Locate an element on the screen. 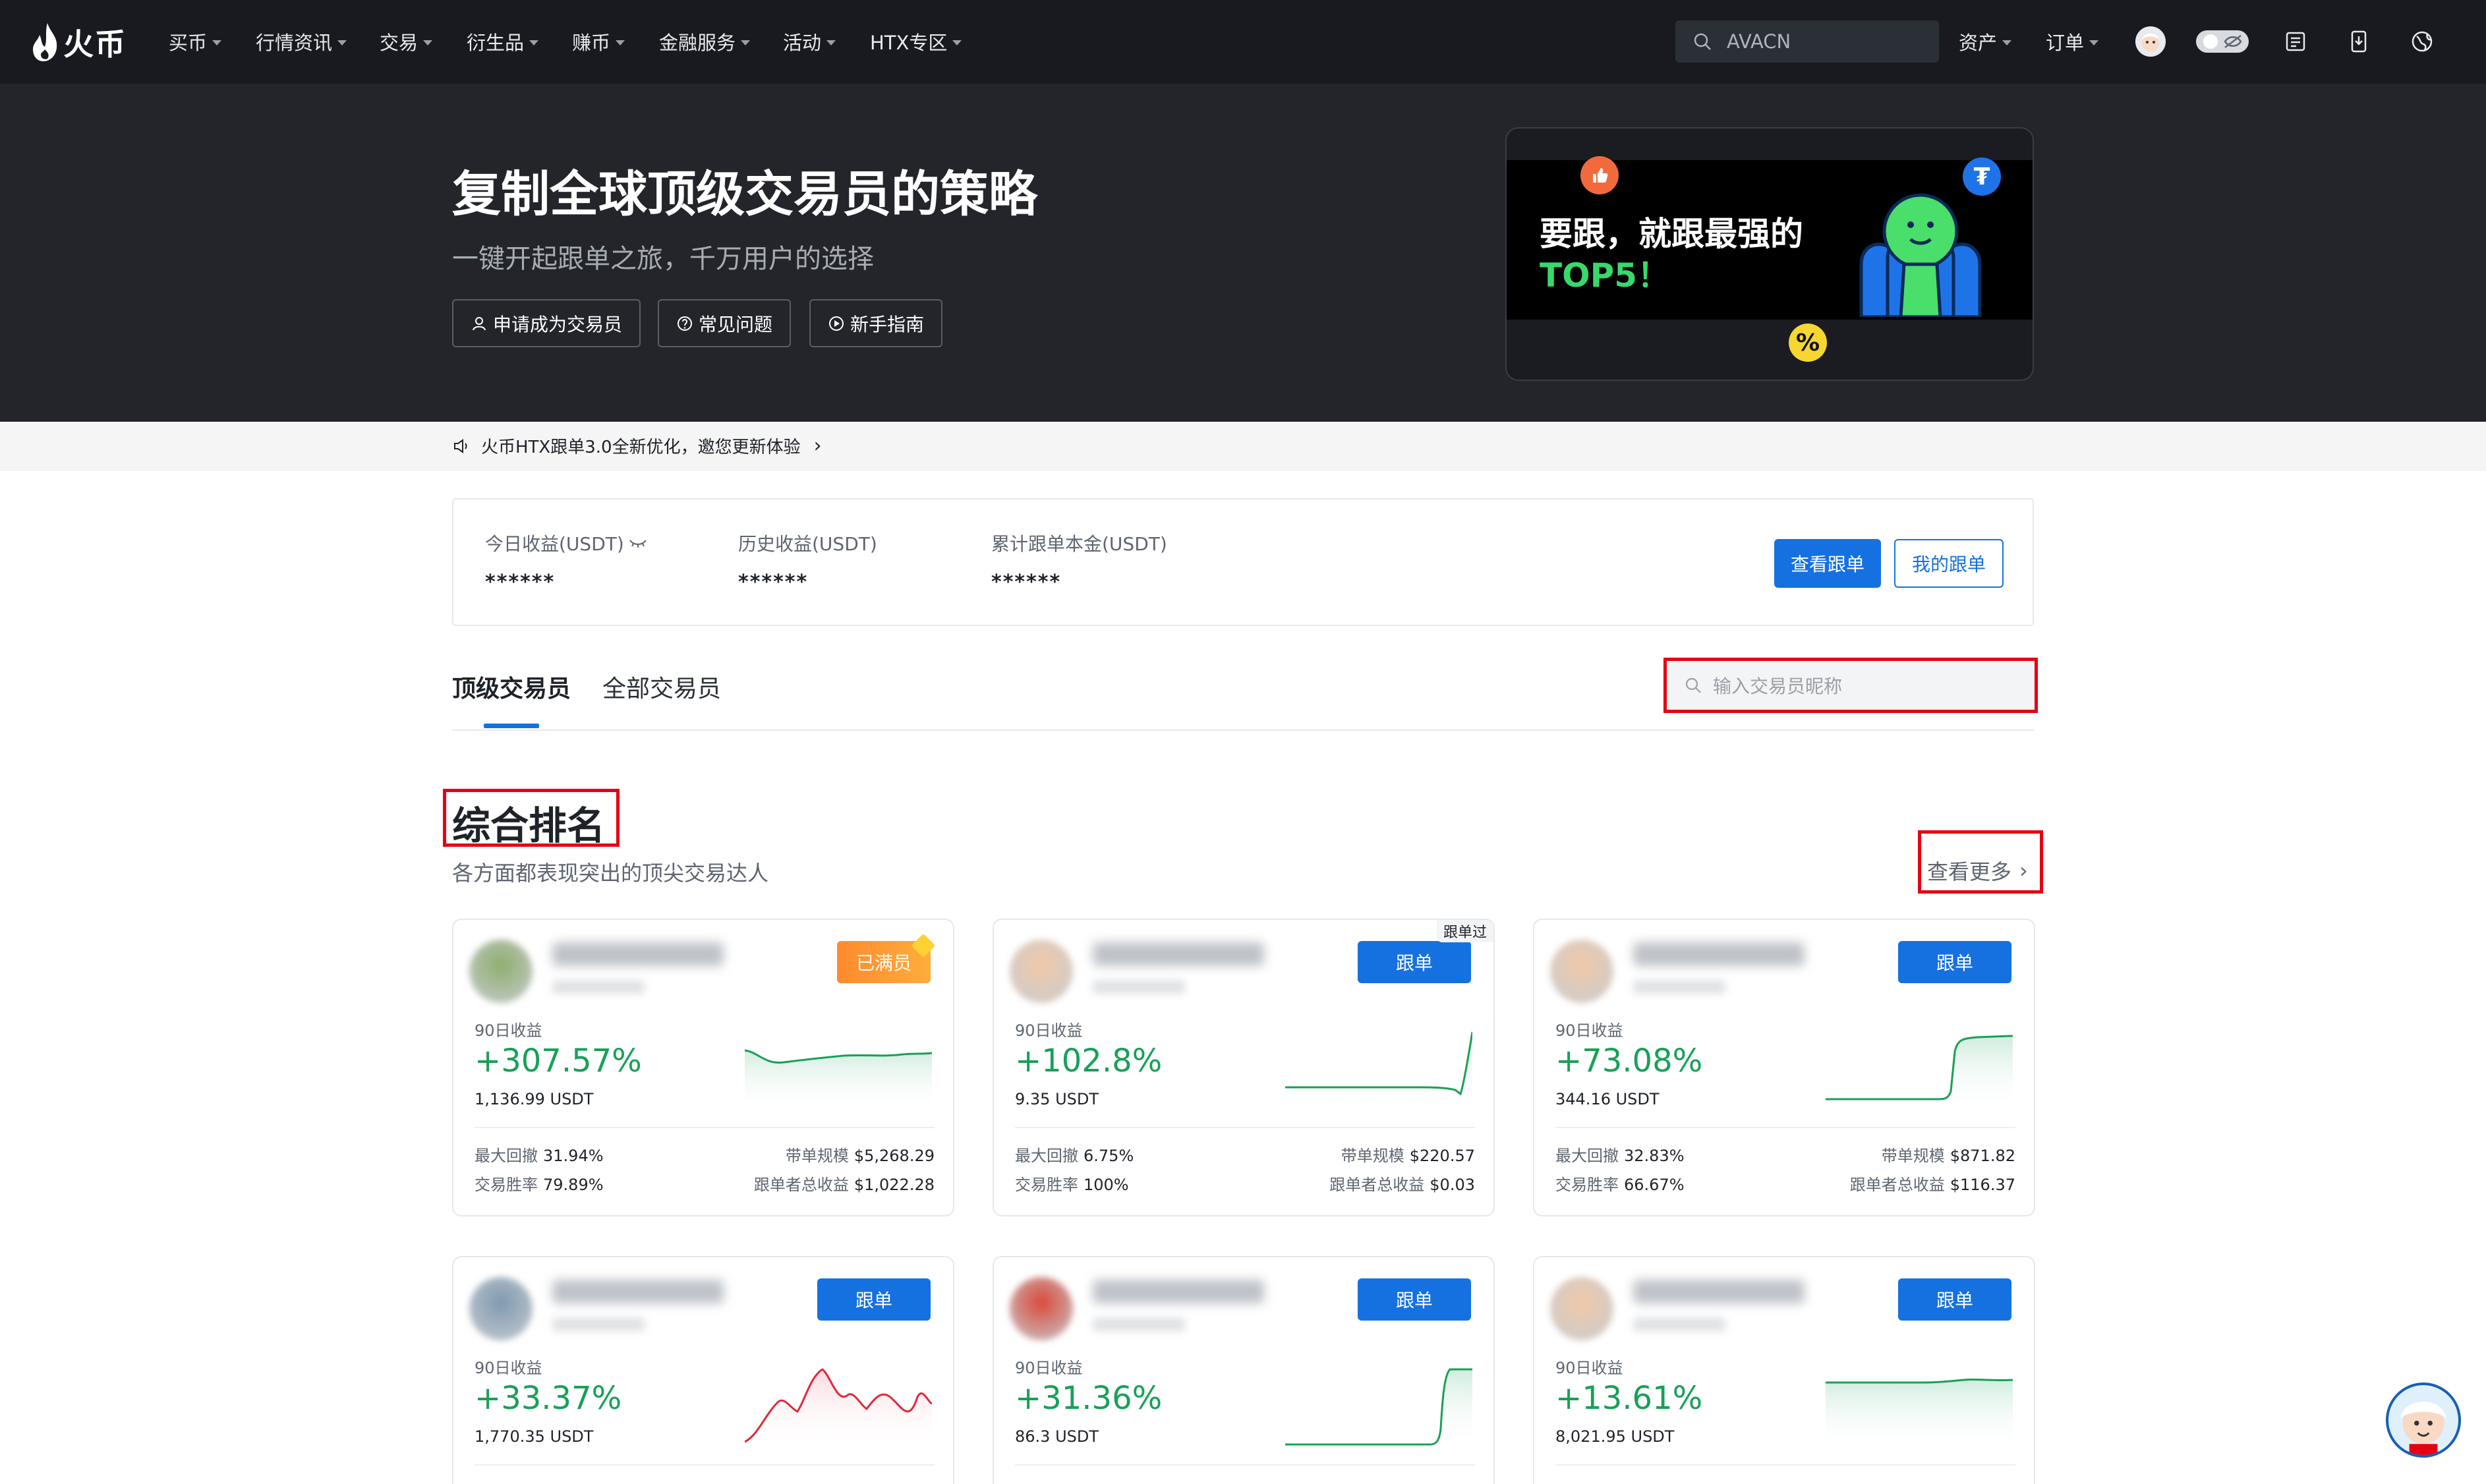 This screenshot has width=2486, height=1484. nav-item-label: 行情资讯 is located at coordinates (294, 43).